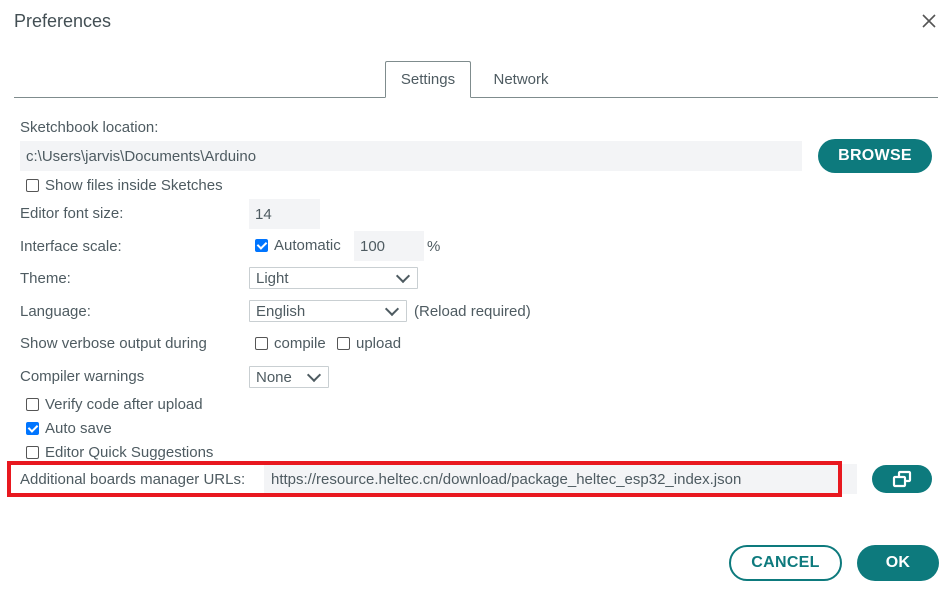  What do you see at coordinates (89, 127) in the screenshot?
I see `sketchbook-location-label: Sketchbook location:` at bounding box center [89, 127].